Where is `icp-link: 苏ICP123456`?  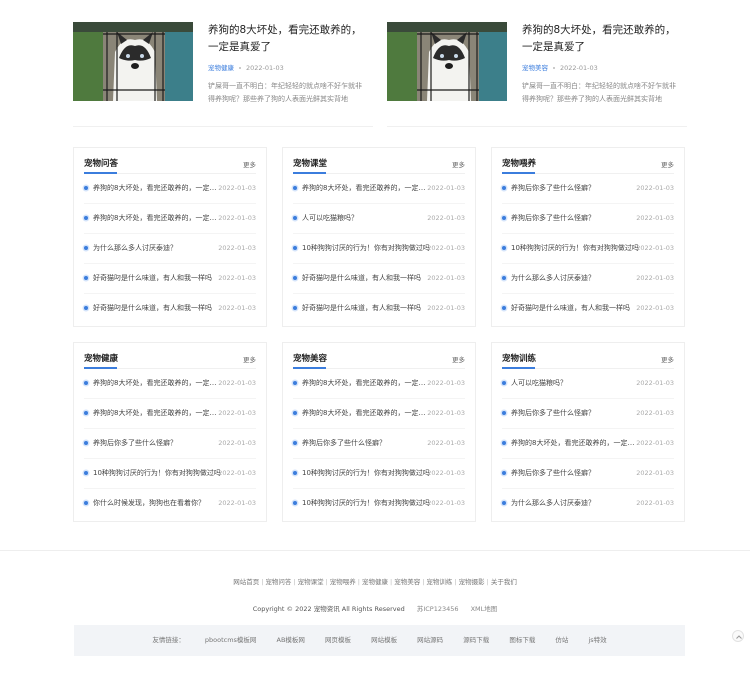 icp-link: 苏ICP123456 is located at coordinates (438, 609).